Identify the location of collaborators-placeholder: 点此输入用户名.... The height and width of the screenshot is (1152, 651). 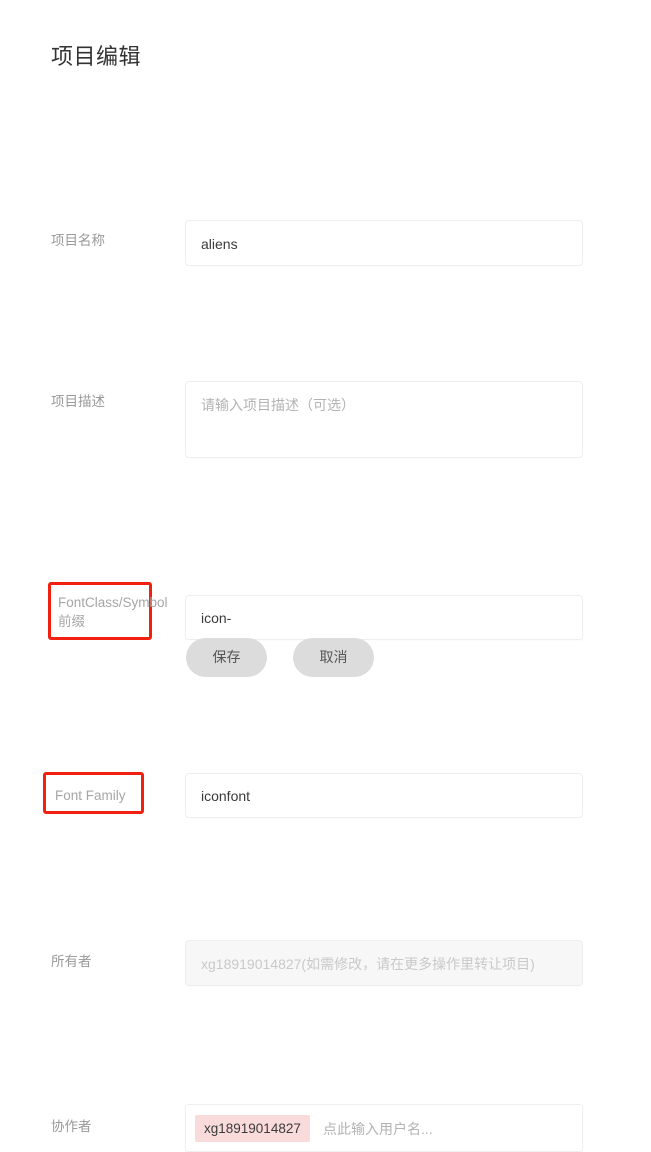
(378, 1129).